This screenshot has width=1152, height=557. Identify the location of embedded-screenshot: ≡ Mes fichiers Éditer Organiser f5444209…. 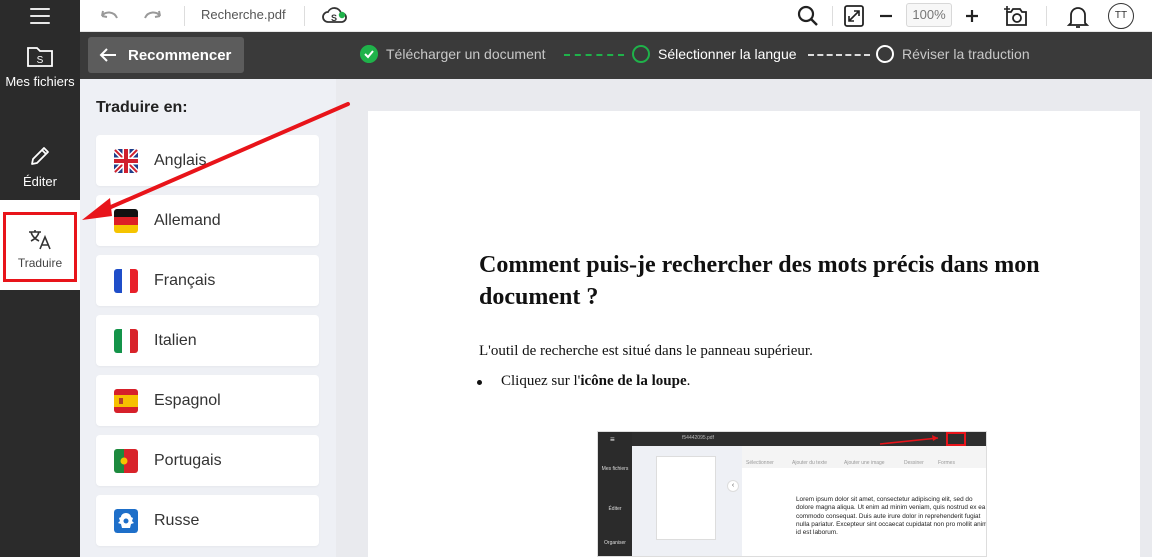
(792, 494).